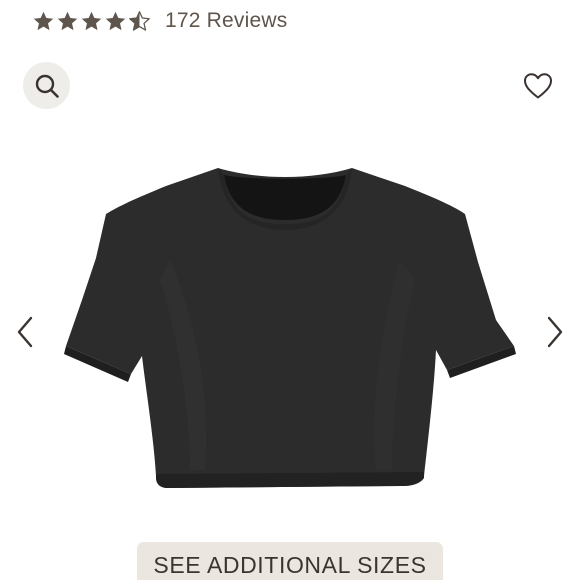  I want to click on heart-icon, so click(538, 86).